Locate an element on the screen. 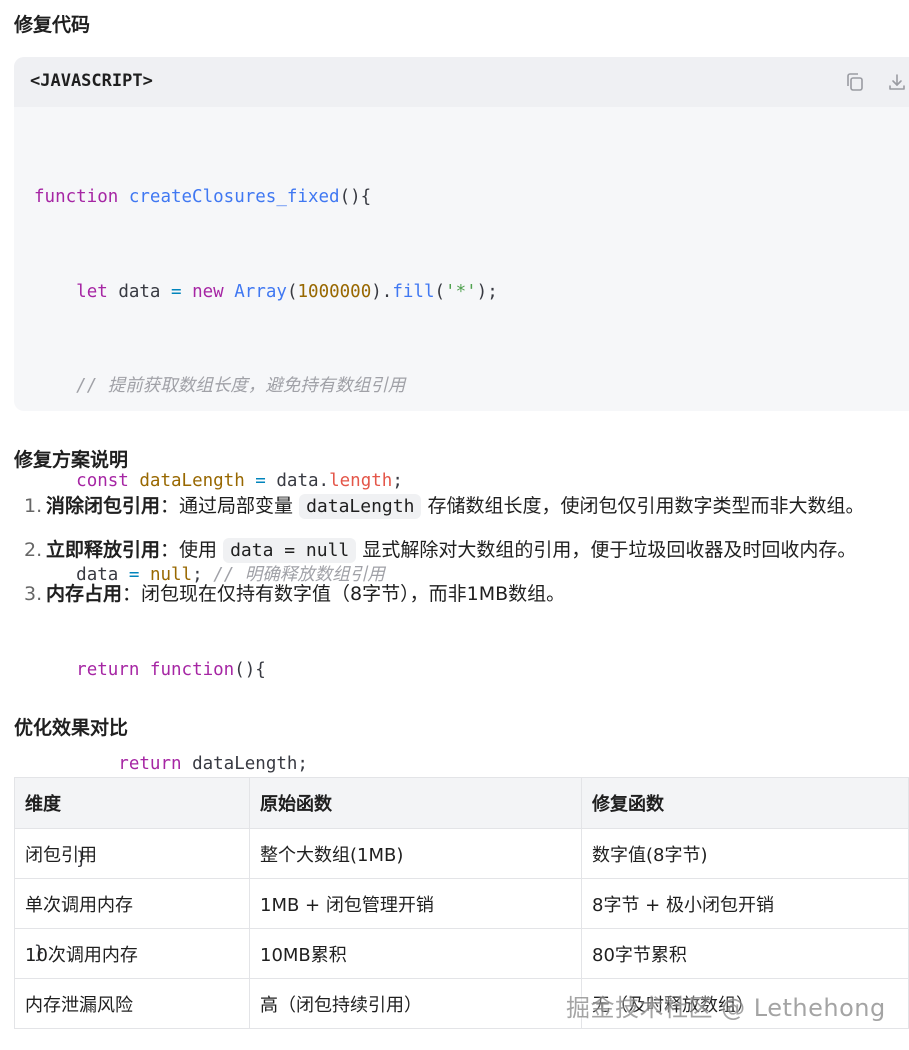  code-line: return dataLength; is located at coordinates (213, 764).